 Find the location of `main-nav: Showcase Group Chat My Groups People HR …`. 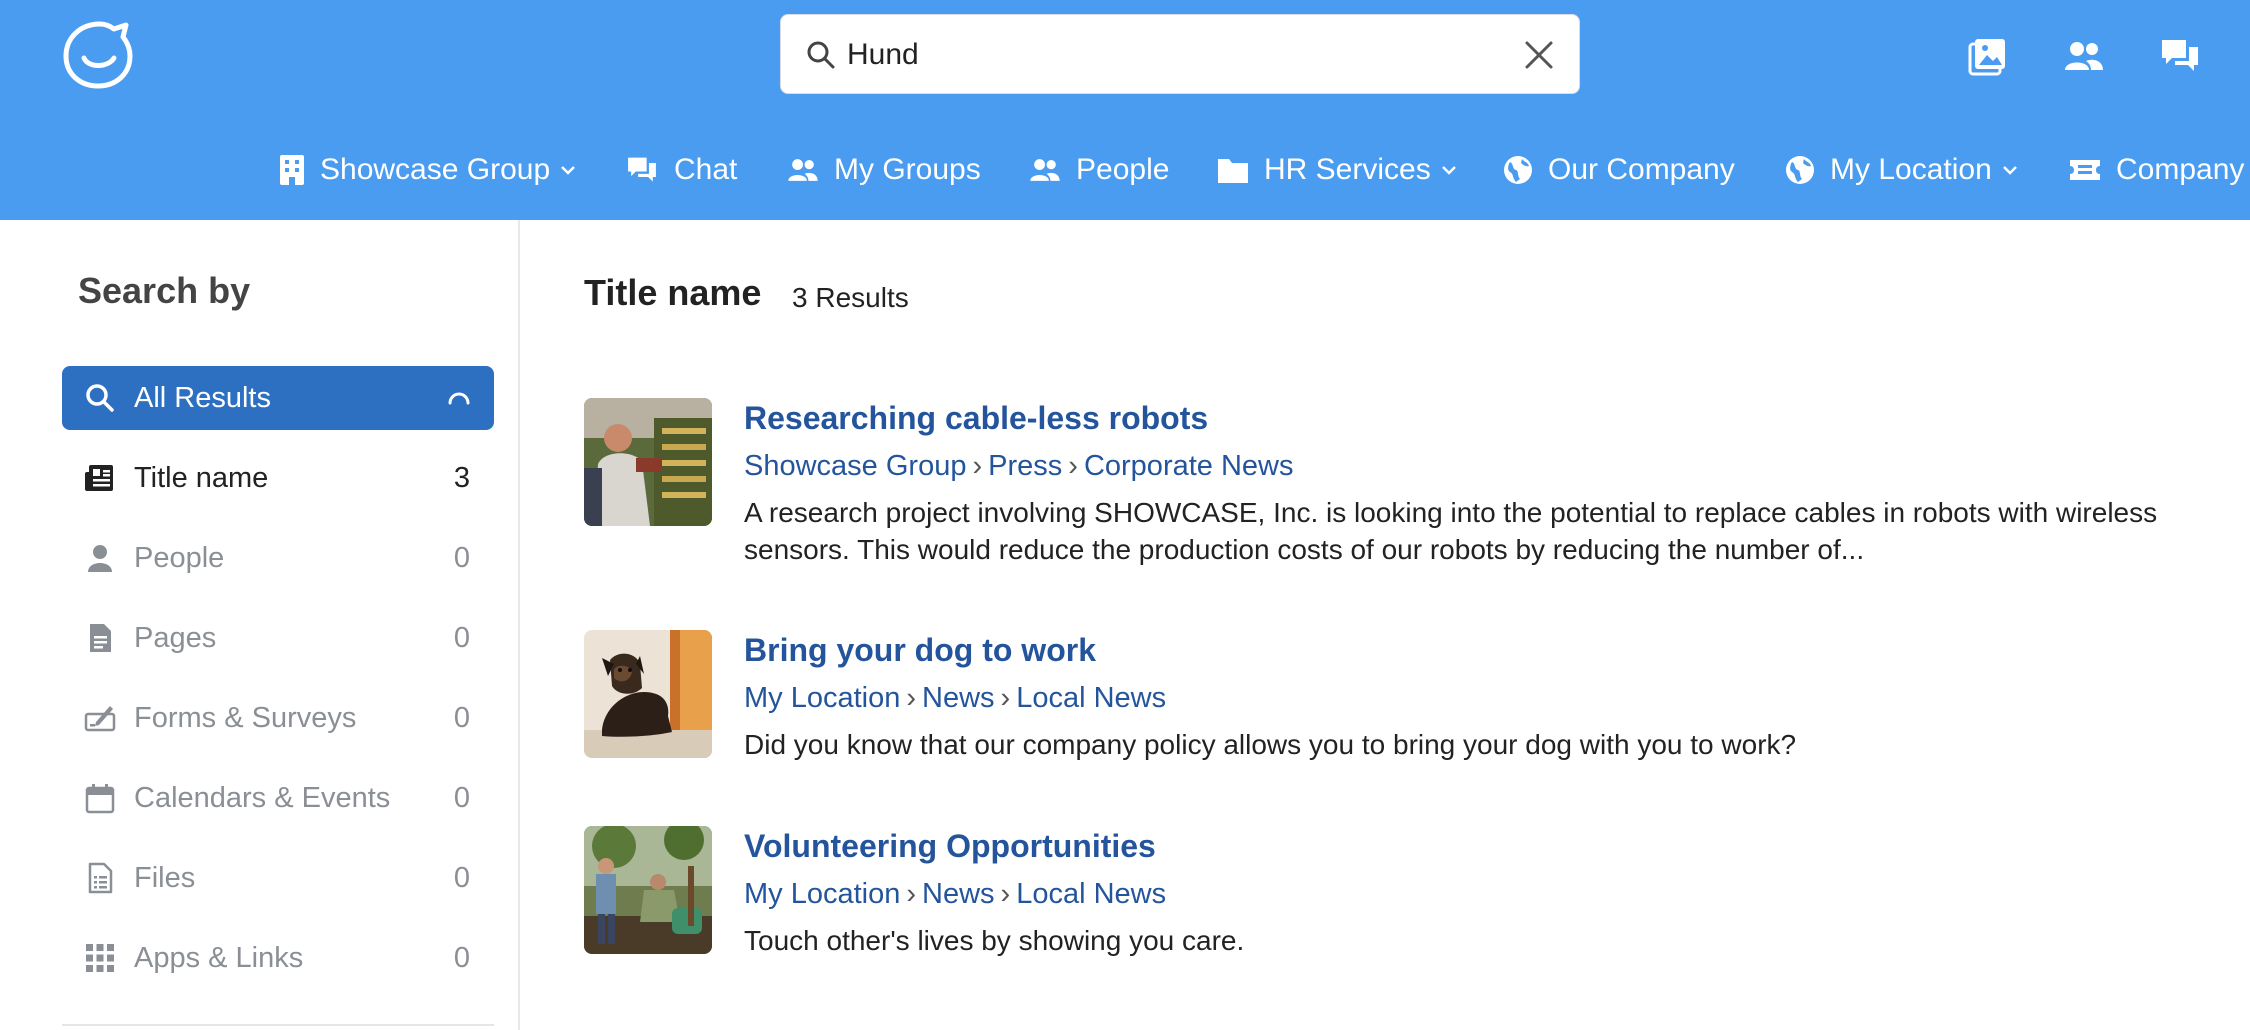

main-nav: Showcase Group Chat My Groups People HR … is located at coordinates (1125, 170).